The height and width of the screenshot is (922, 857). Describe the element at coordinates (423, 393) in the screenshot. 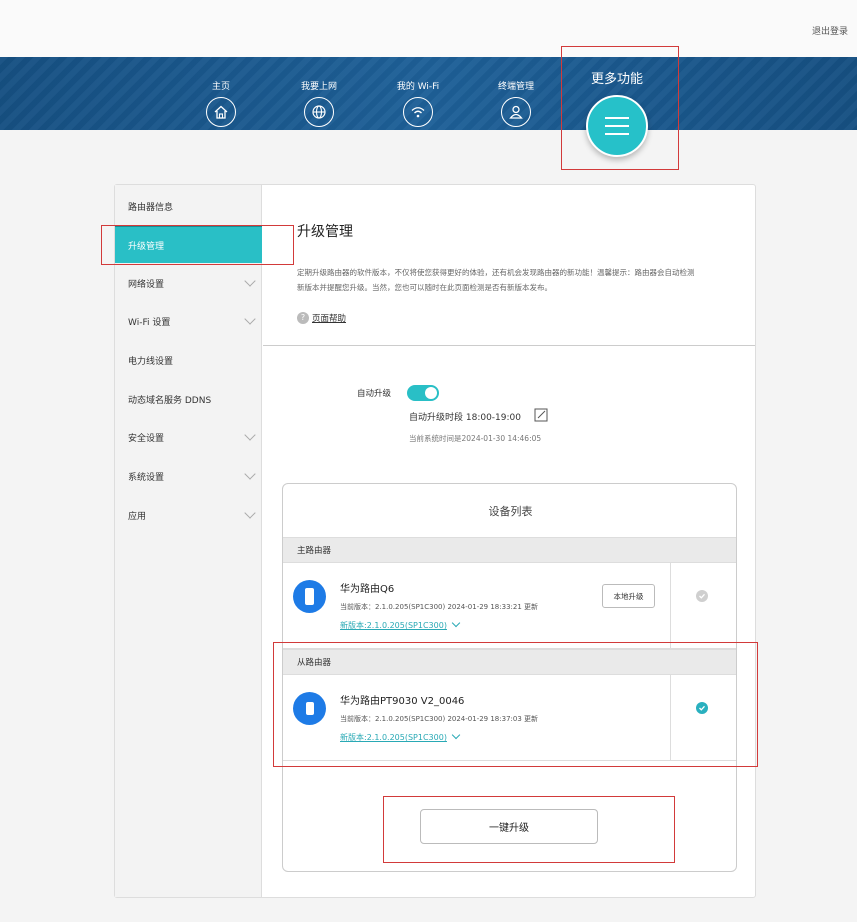

I see `auto-upgrade-toggle` at that location.